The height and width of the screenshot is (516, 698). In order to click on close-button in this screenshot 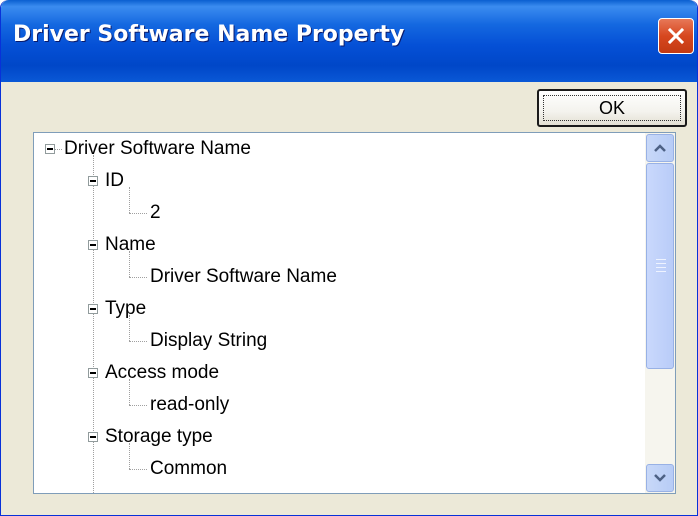, I will do `click(676, 36)`.